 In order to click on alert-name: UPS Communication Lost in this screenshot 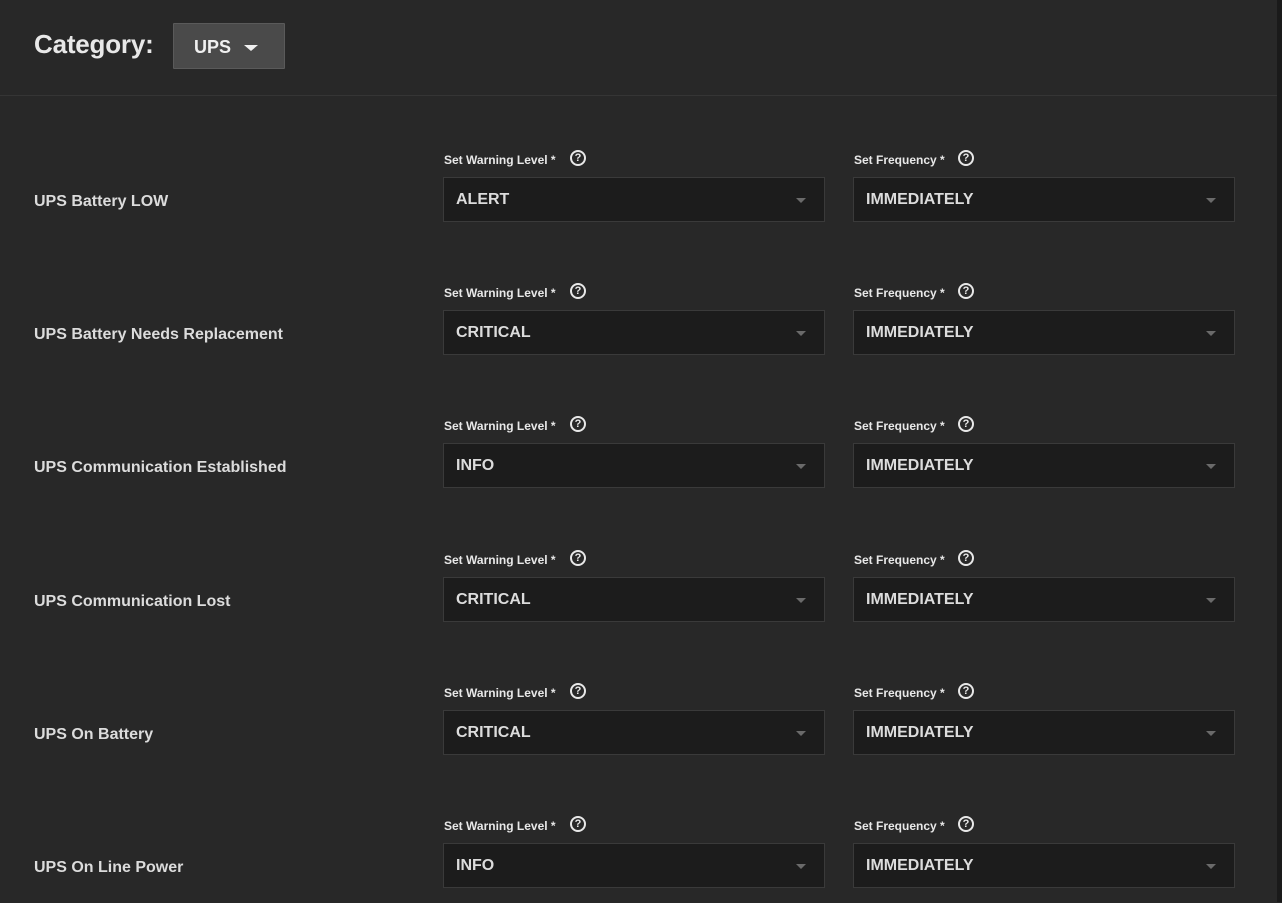, I will do `click(132, 601)`.